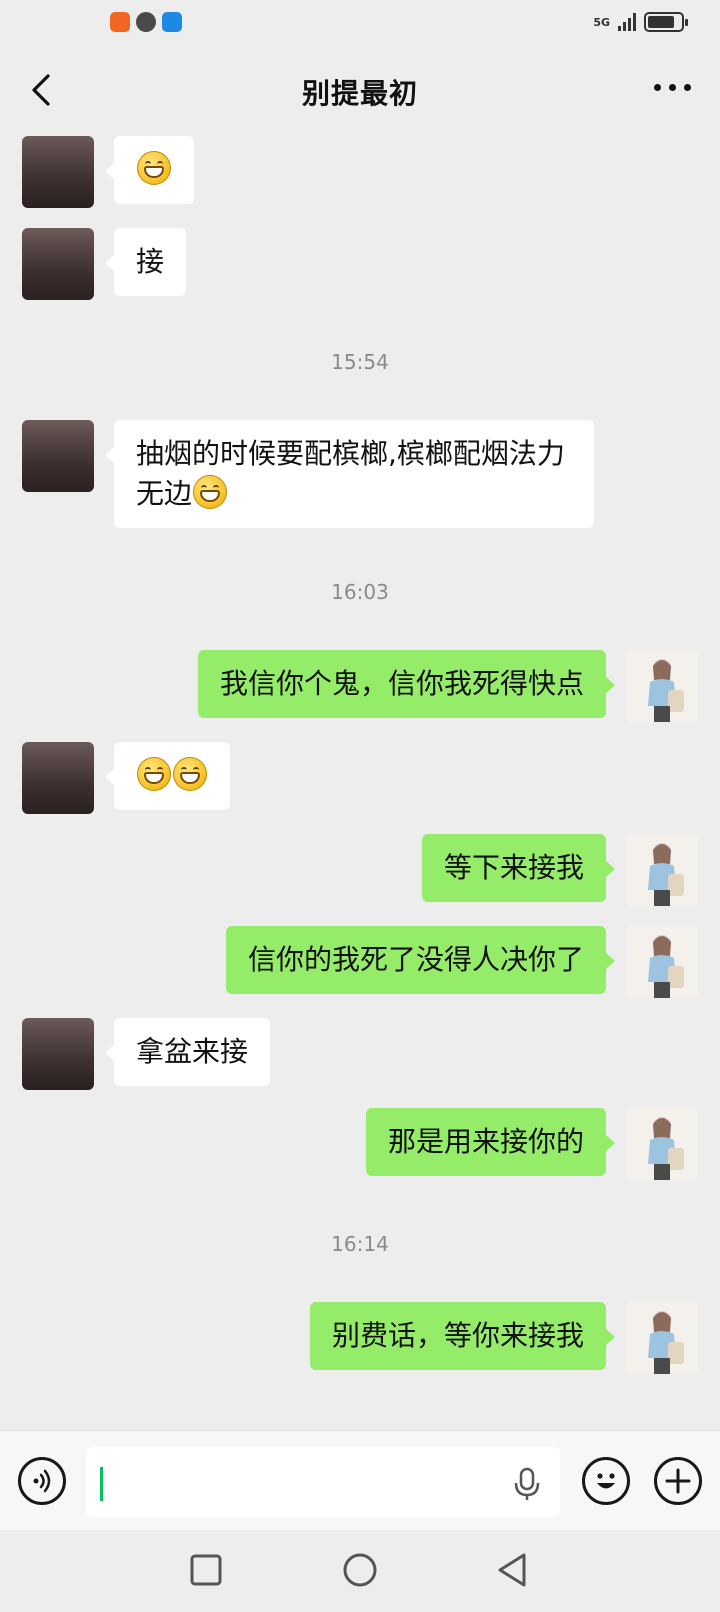 This screenshot has width=720, height=1612. I want to click on chat-bubble-icon, so click(146, 22).